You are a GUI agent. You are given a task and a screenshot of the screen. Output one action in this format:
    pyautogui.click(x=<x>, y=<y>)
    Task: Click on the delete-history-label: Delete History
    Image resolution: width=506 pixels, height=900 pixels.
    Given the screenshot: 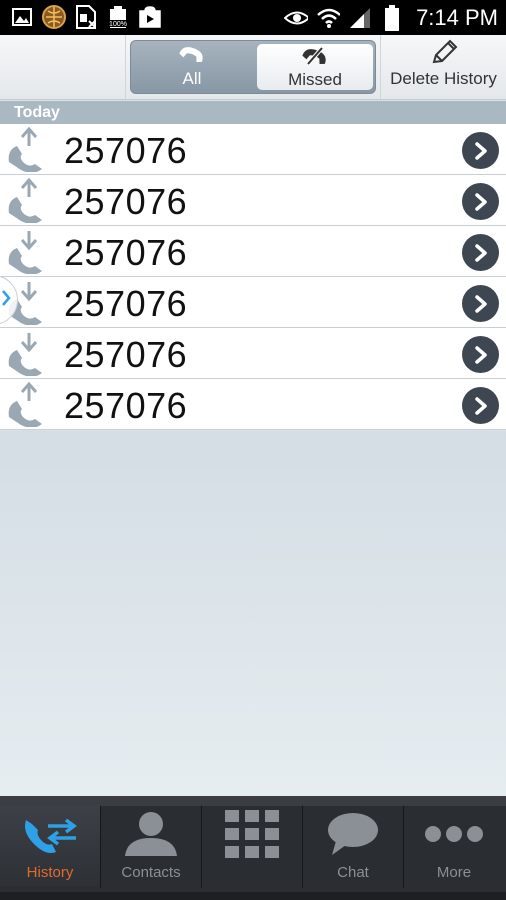 What is the action you would take?
    pyautogui.click(x=443, y=78)
    